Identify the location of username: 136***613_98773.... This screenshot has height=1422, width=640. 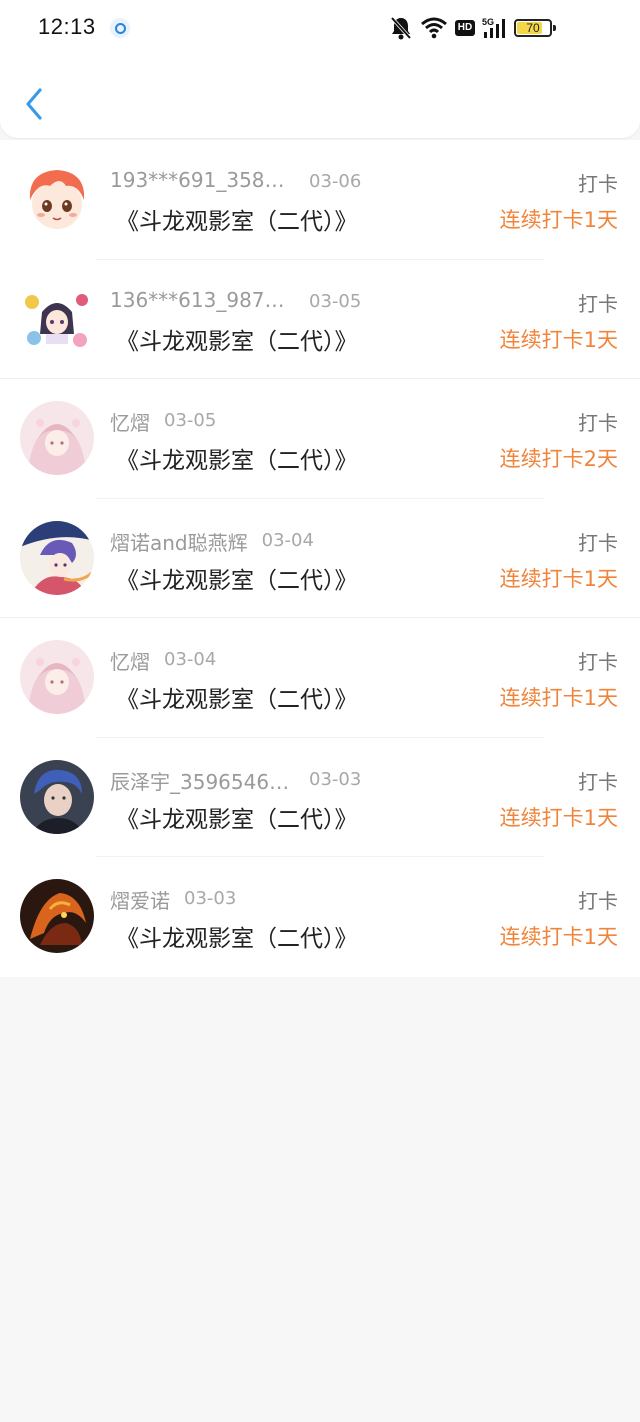
(202, 300).